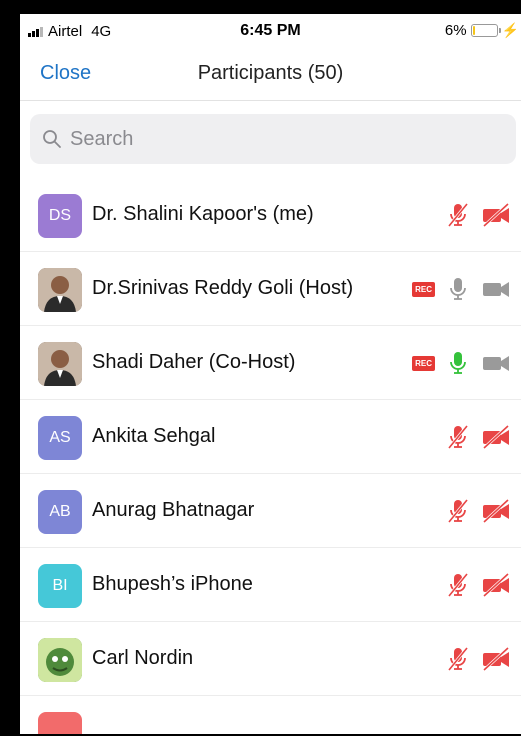 This screenshot has width=521, height=736. I want to click on avatar-initials: AS, so click(60, 437).